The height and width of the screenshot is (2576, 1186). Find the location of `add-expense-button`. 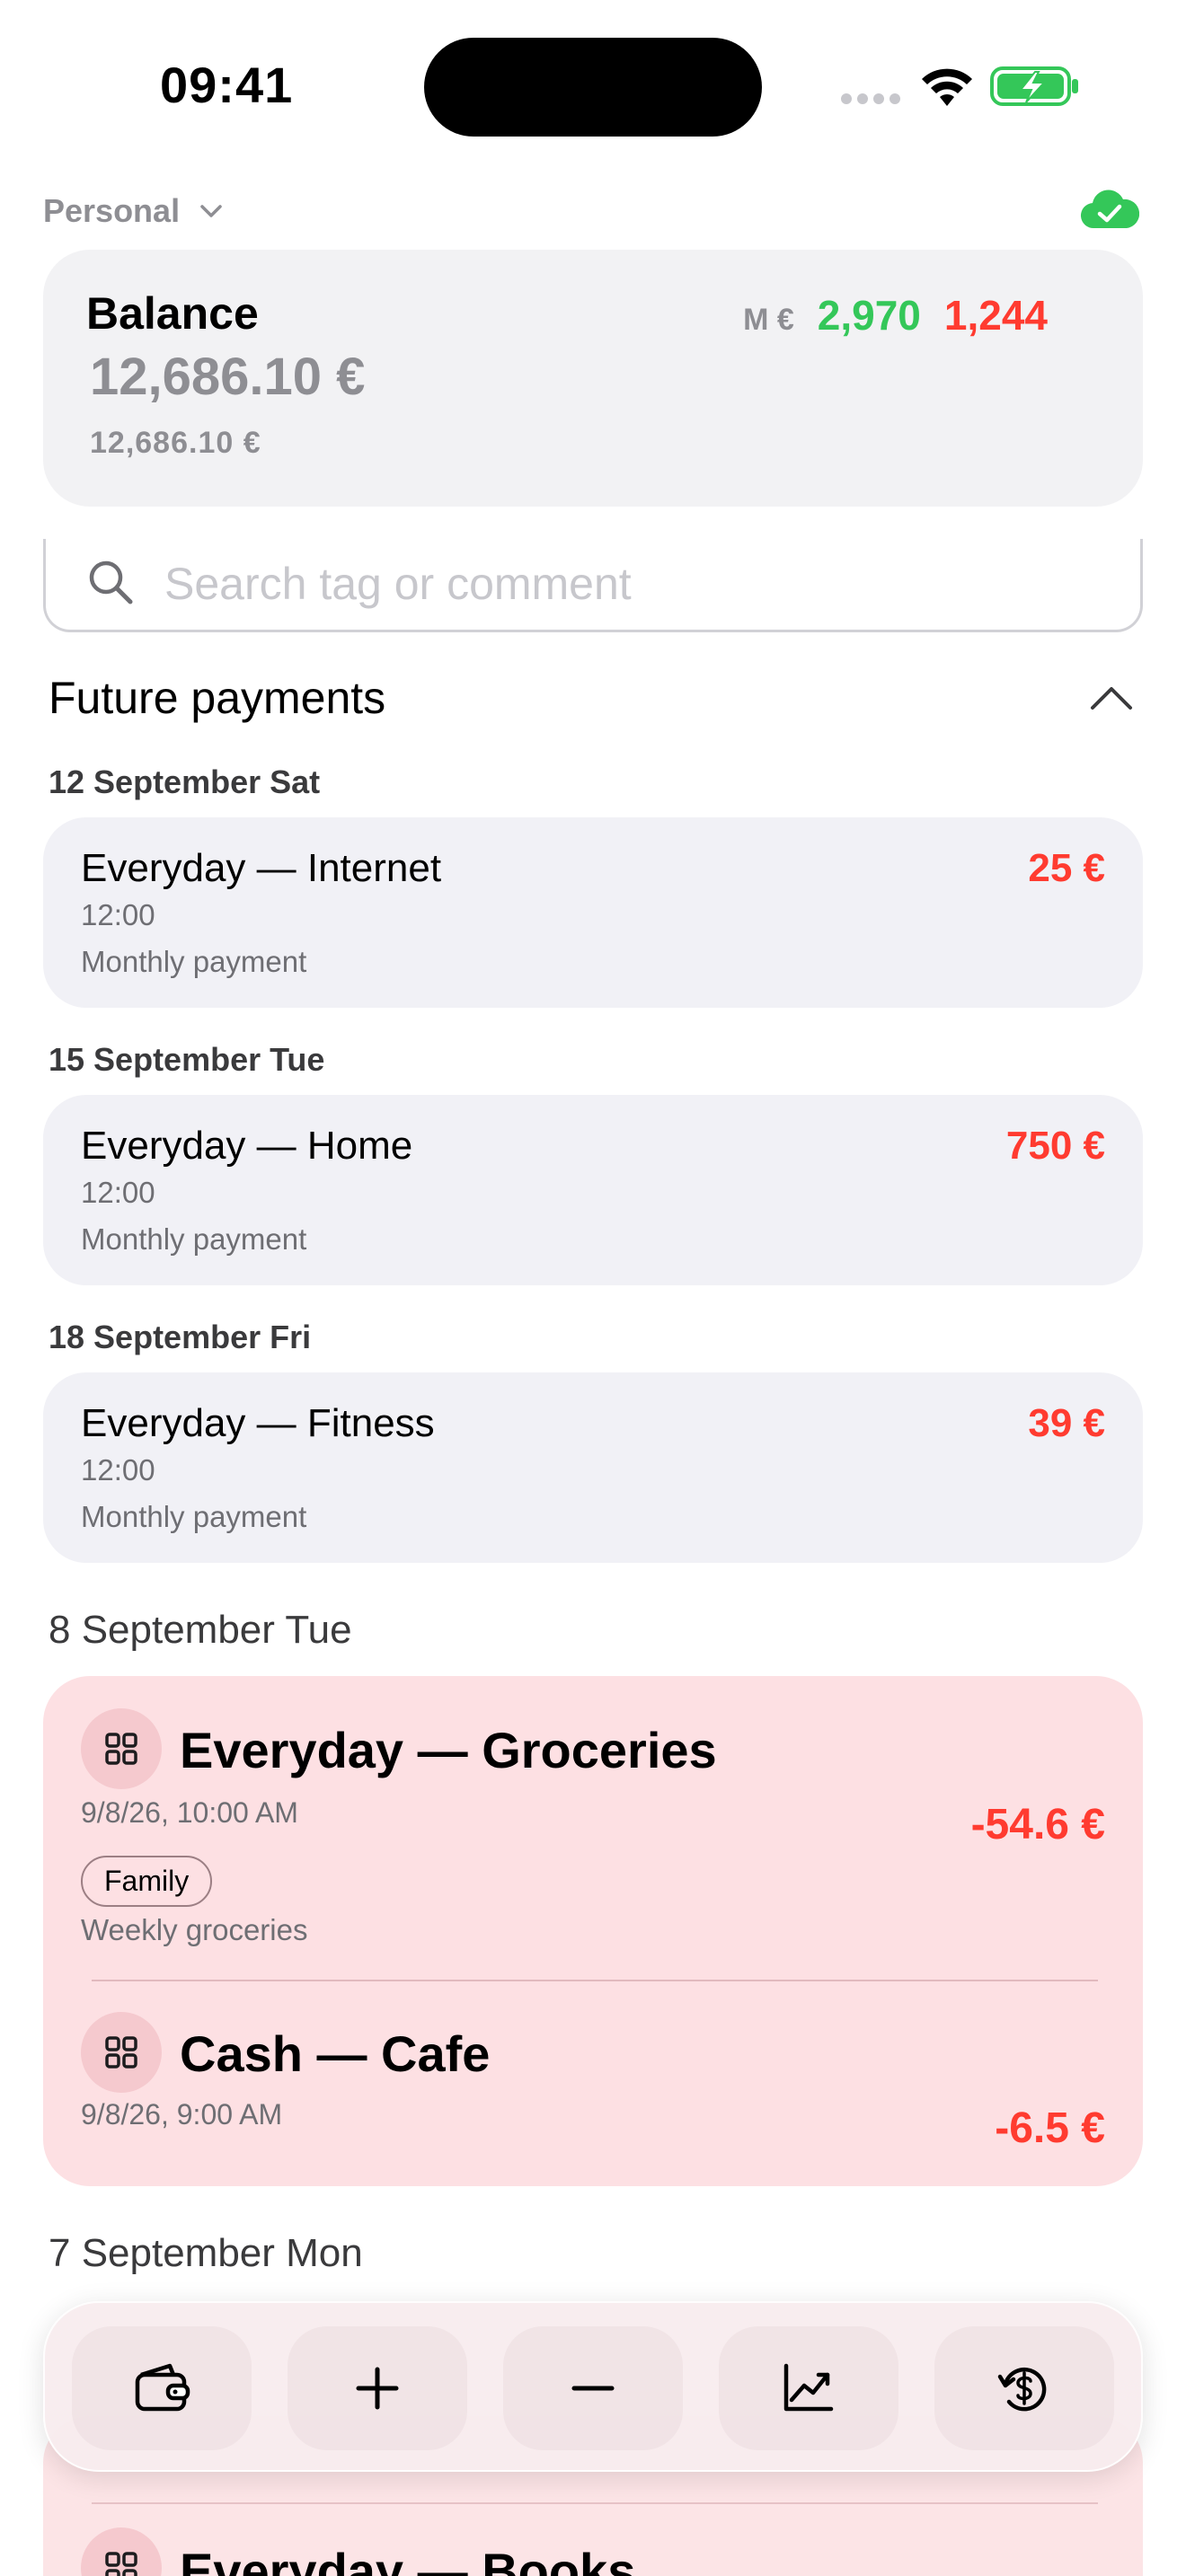

add-expense-button is located at coordinates (593, 2388).